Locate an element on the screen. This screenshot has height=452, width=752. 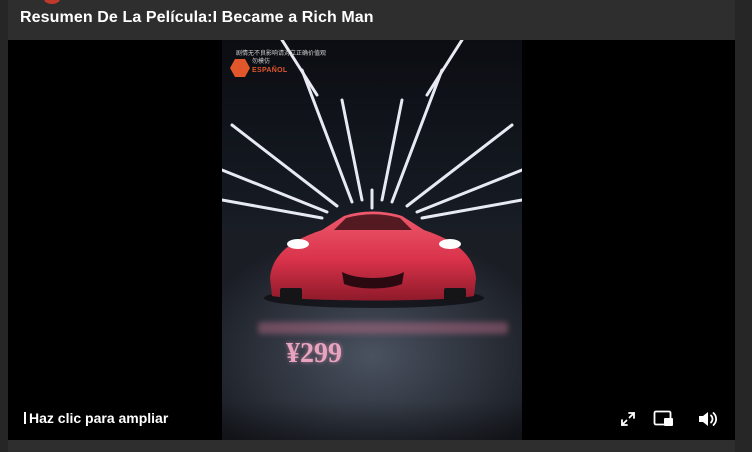
enlarge-hint: Haz clic para ampliar is located at coordinates (96, 418).